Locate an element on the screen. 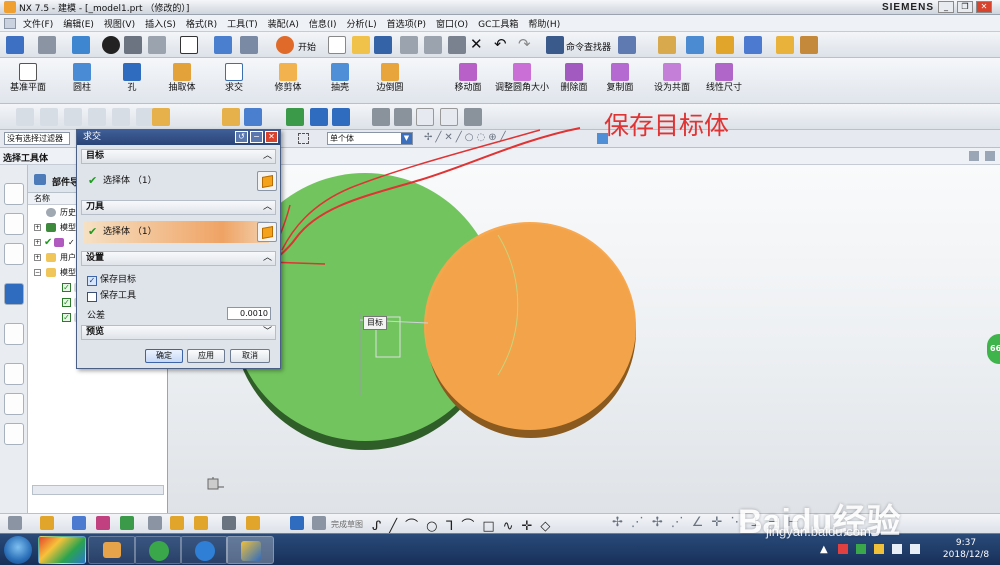 This screenshot has height=565, width=1000. background-icon is located at coordinates (189, 45).